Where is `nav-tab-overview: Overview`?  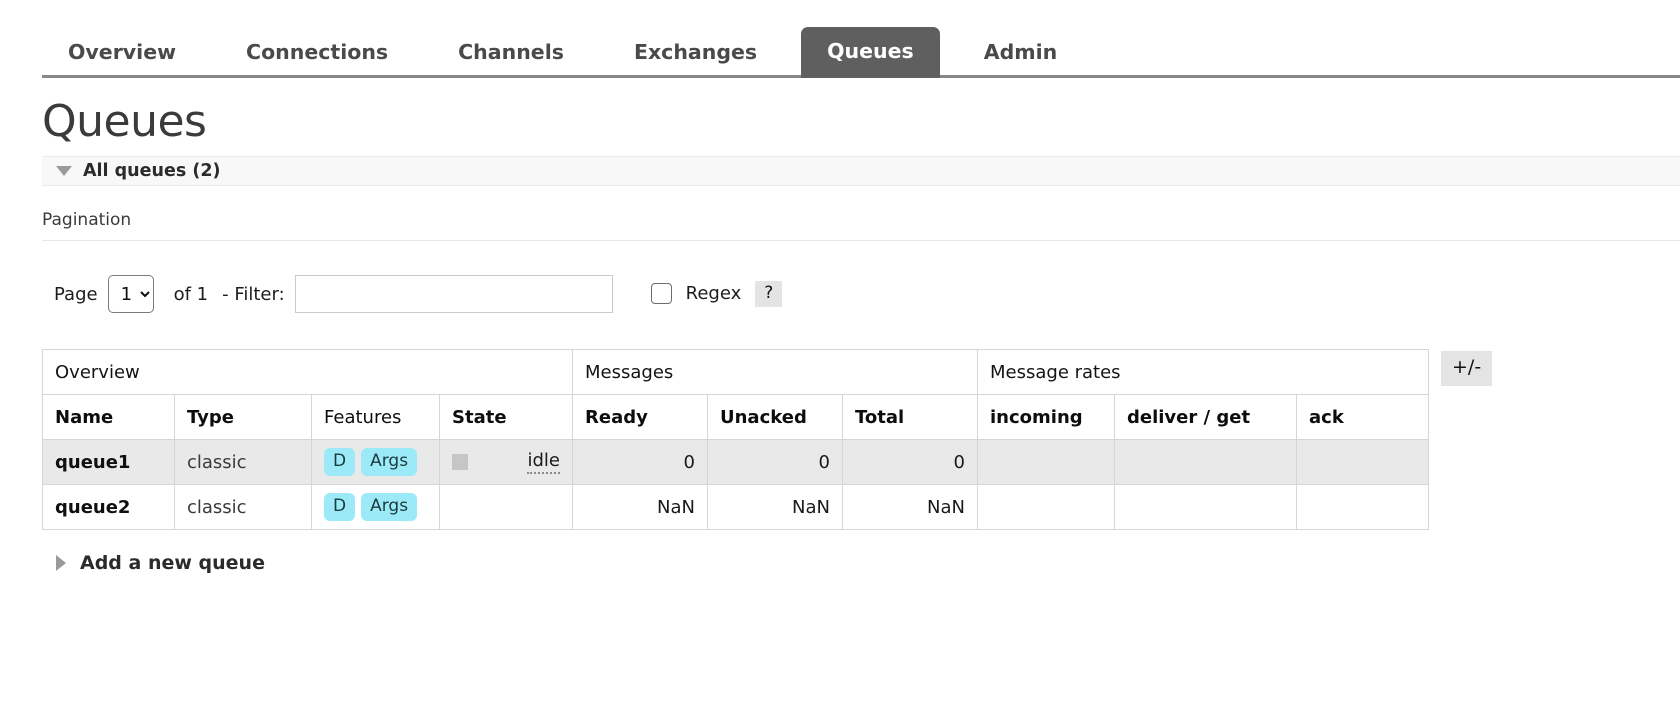
nav-tab-overview: Overview is located at coordinates (122, 55).